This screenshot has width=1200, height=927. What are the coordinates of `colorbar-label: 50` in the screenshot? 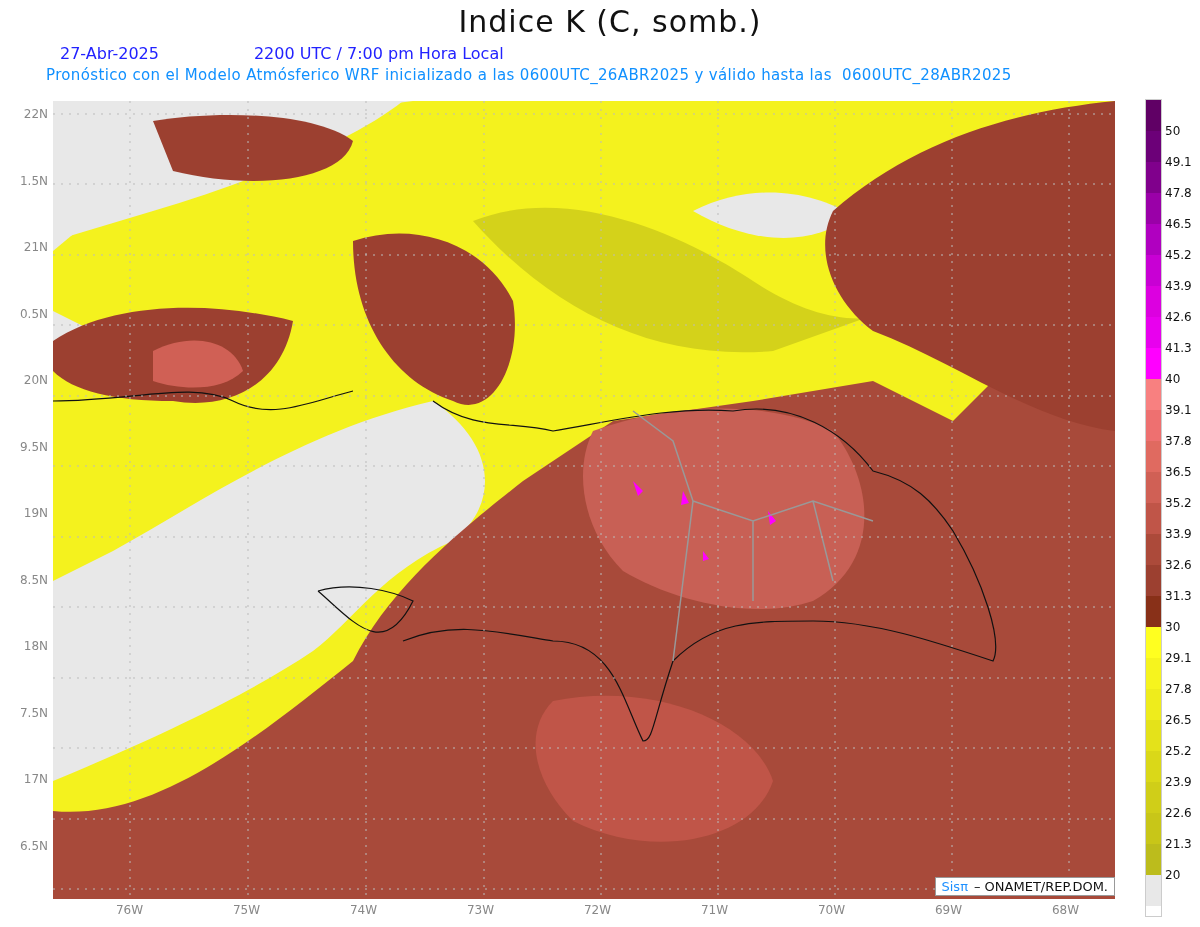 It's located at (1173, 131).